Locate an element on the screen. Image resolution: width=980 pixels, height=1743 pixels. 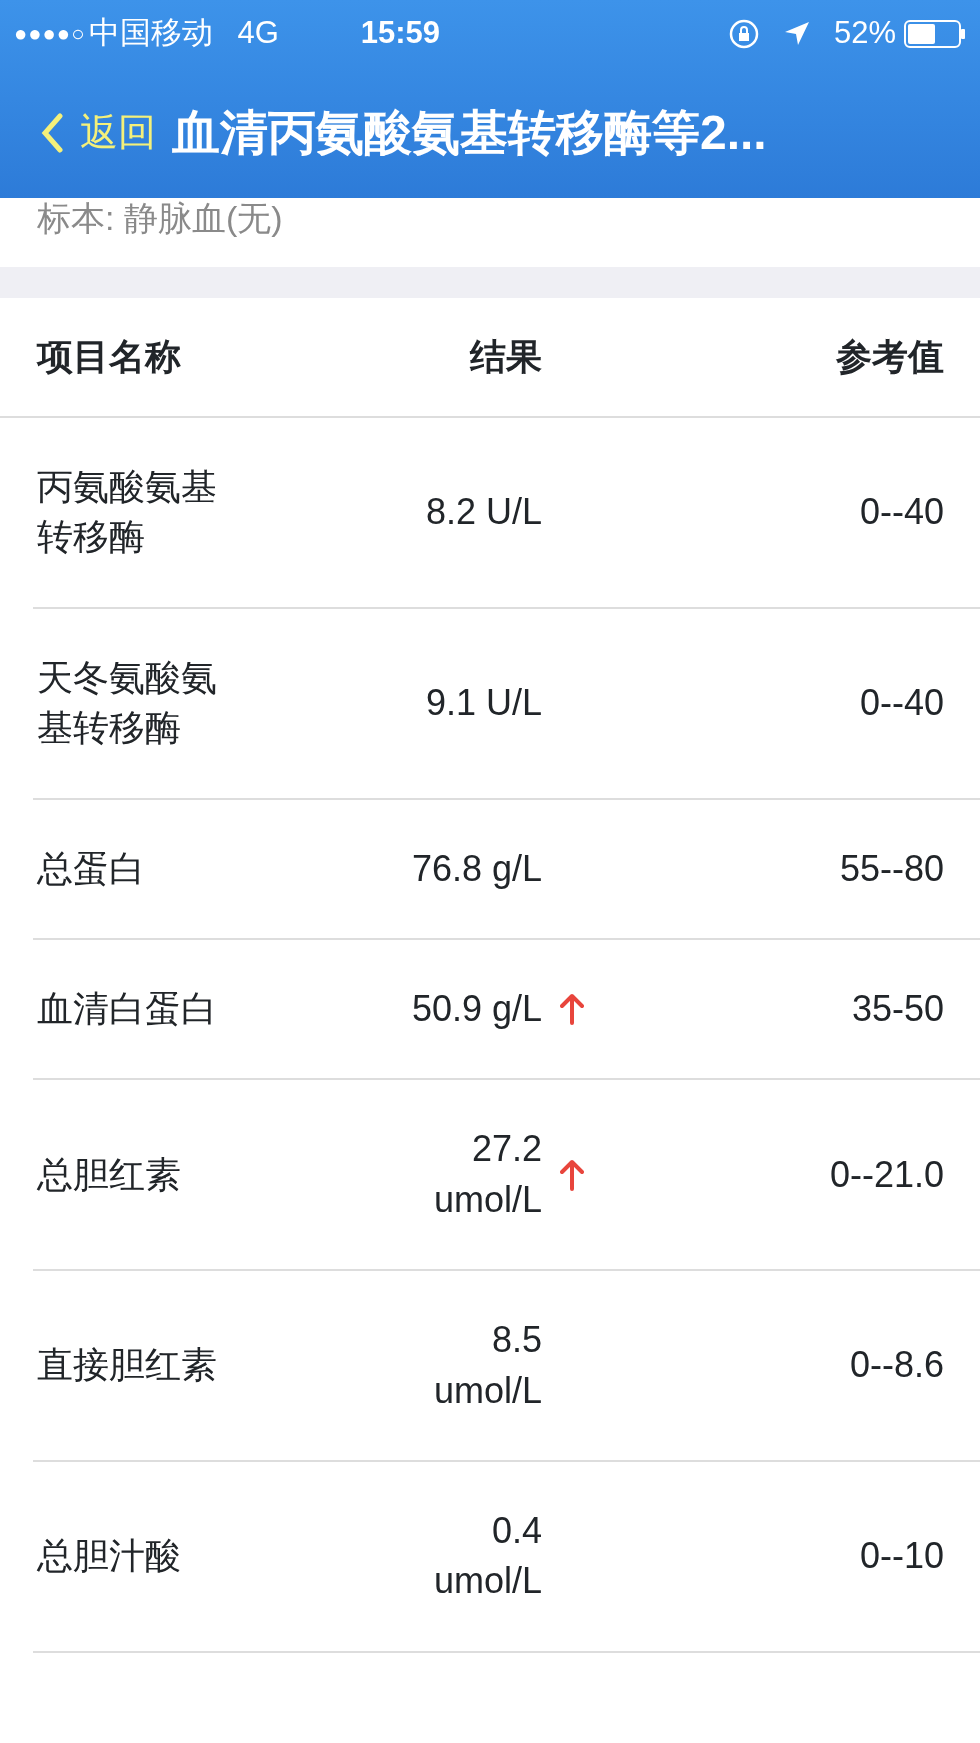
result-value: 50.9 g/L is located at coordinates (476, 1008).